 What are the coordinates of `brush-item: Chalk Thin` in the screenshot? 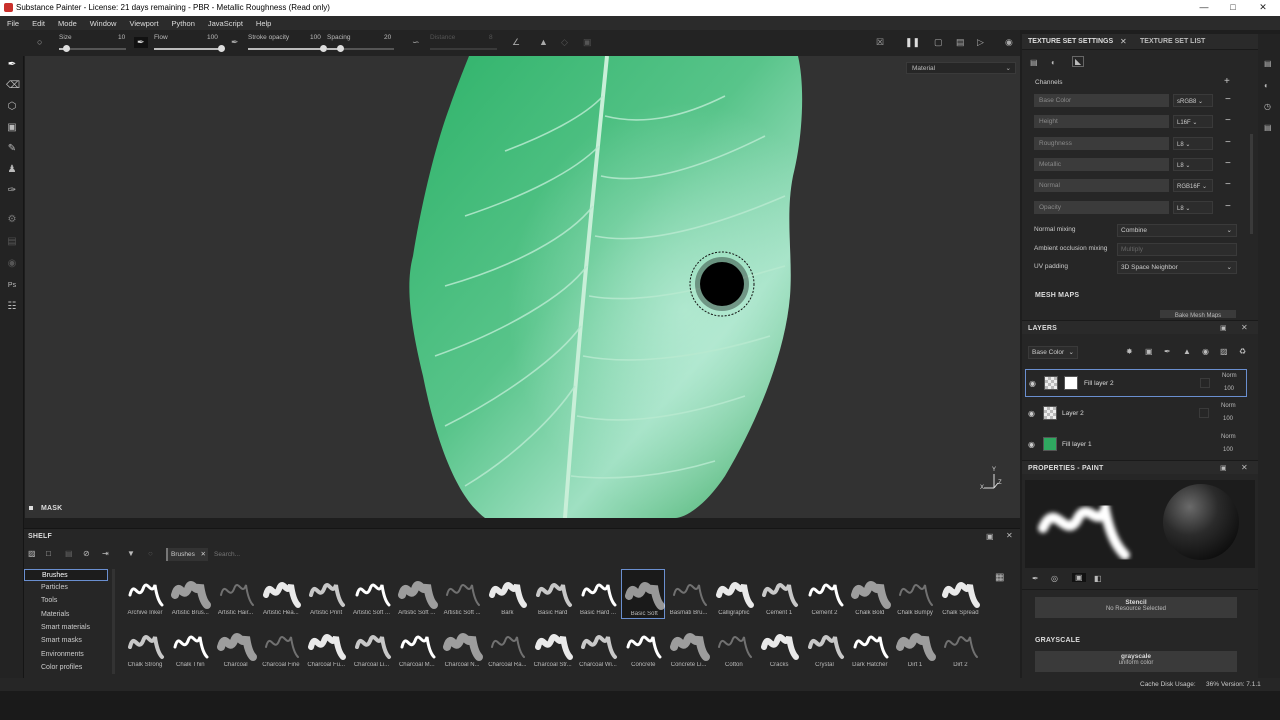 It's located at (190, 646).